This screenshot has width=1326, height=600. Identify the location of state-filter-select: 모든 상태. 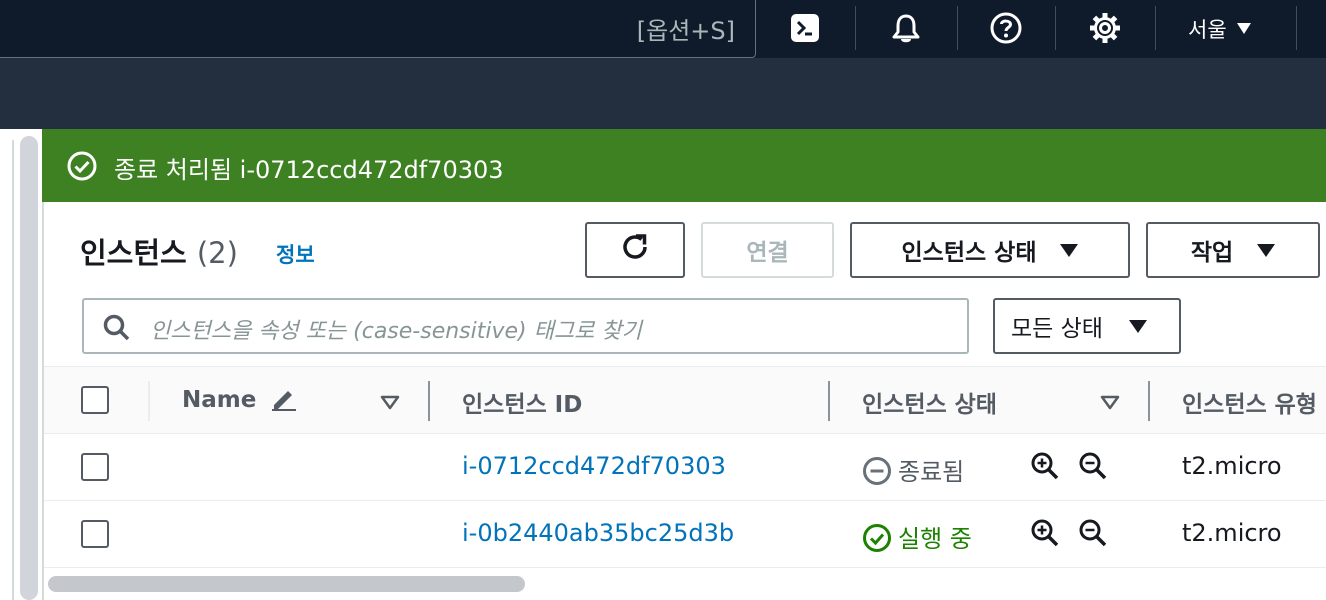
(1087, 326).